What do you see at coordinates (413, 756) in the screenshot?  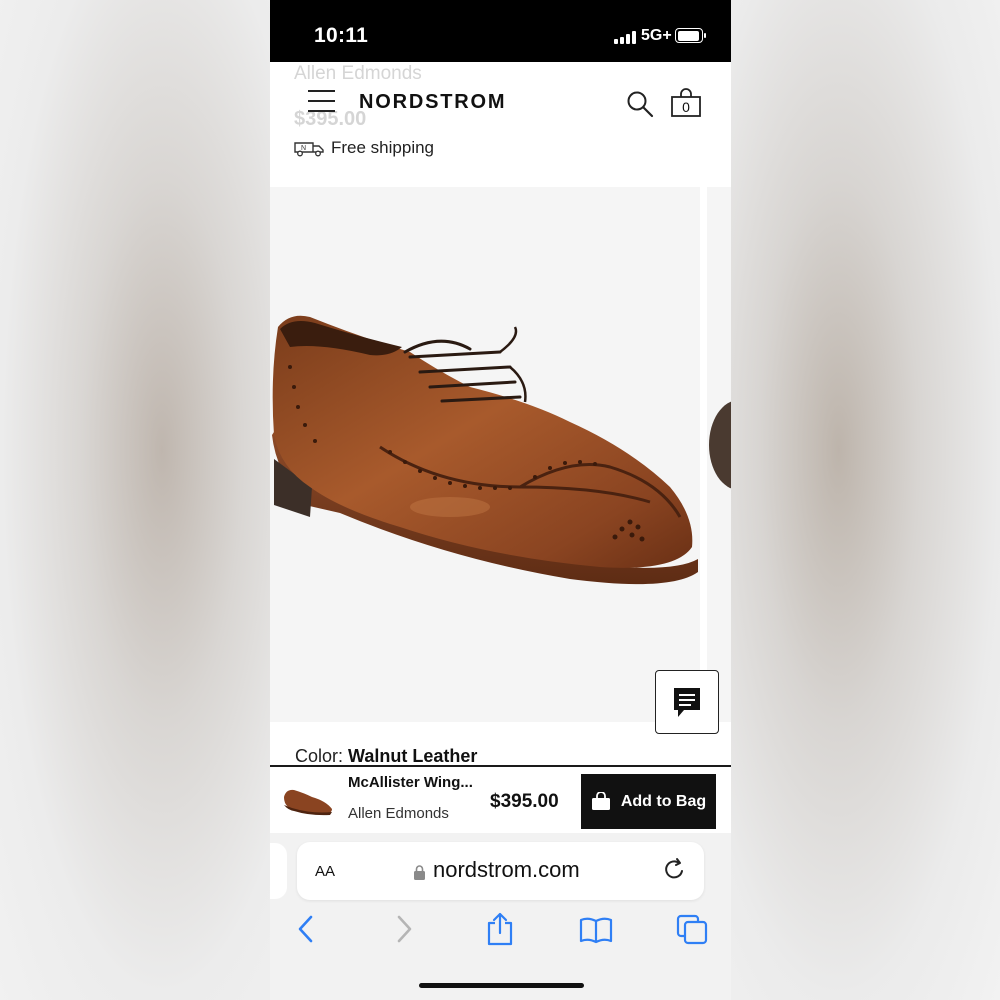 I see `color-value: Walnut Leather` at bounding box center [413, 756].